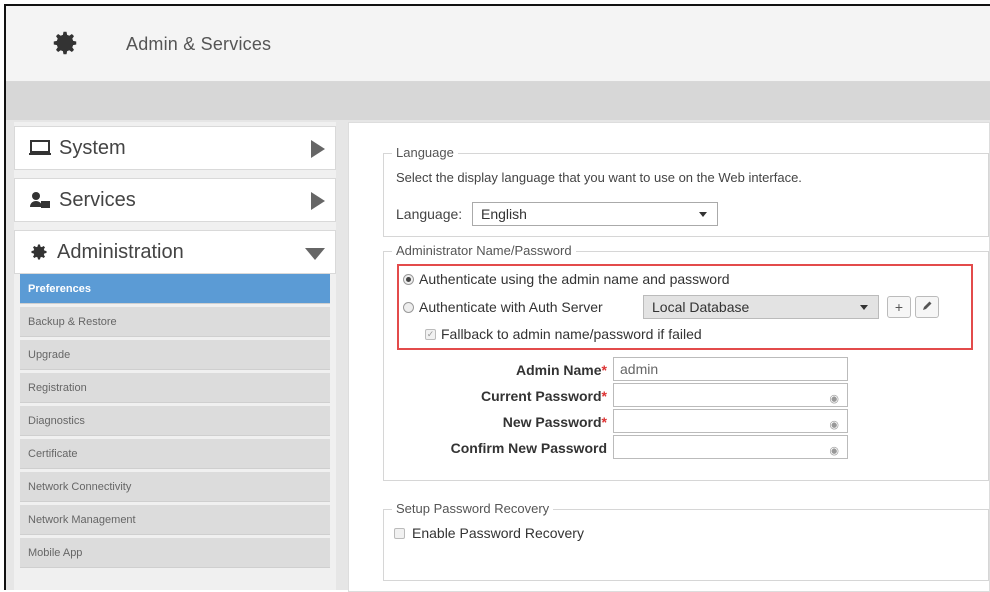 The height and width of the screenshot is (592, 990). Describe the element at coordinates (498, 44) in the screenshot. I see `top-bar: Admin & Services` at that location.